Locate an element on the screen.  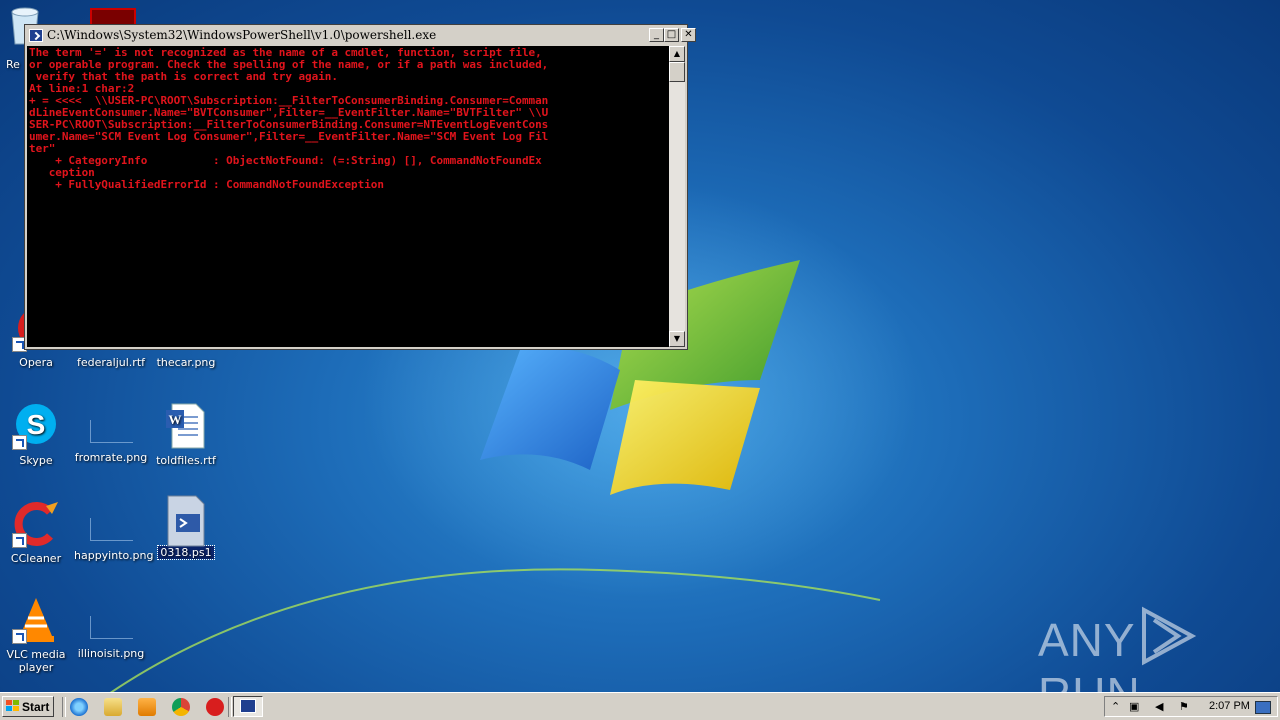
desktop-icon-0318-ps1: 0318.ps1 is located at coordinates (186, 527).